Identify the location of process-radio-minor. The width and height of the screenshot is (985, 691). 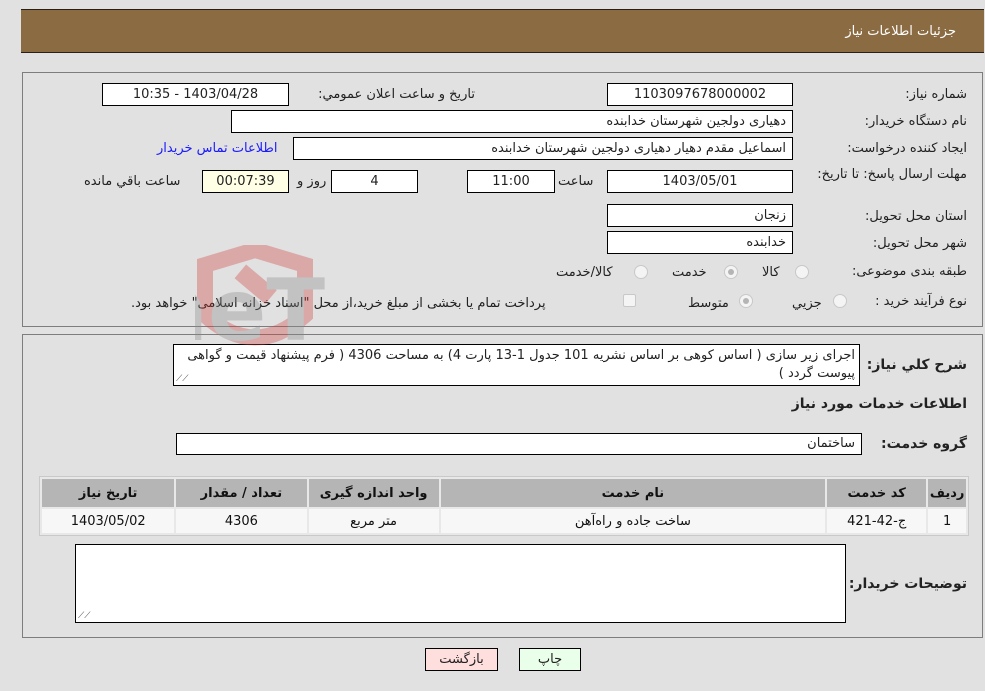
(840, 301).